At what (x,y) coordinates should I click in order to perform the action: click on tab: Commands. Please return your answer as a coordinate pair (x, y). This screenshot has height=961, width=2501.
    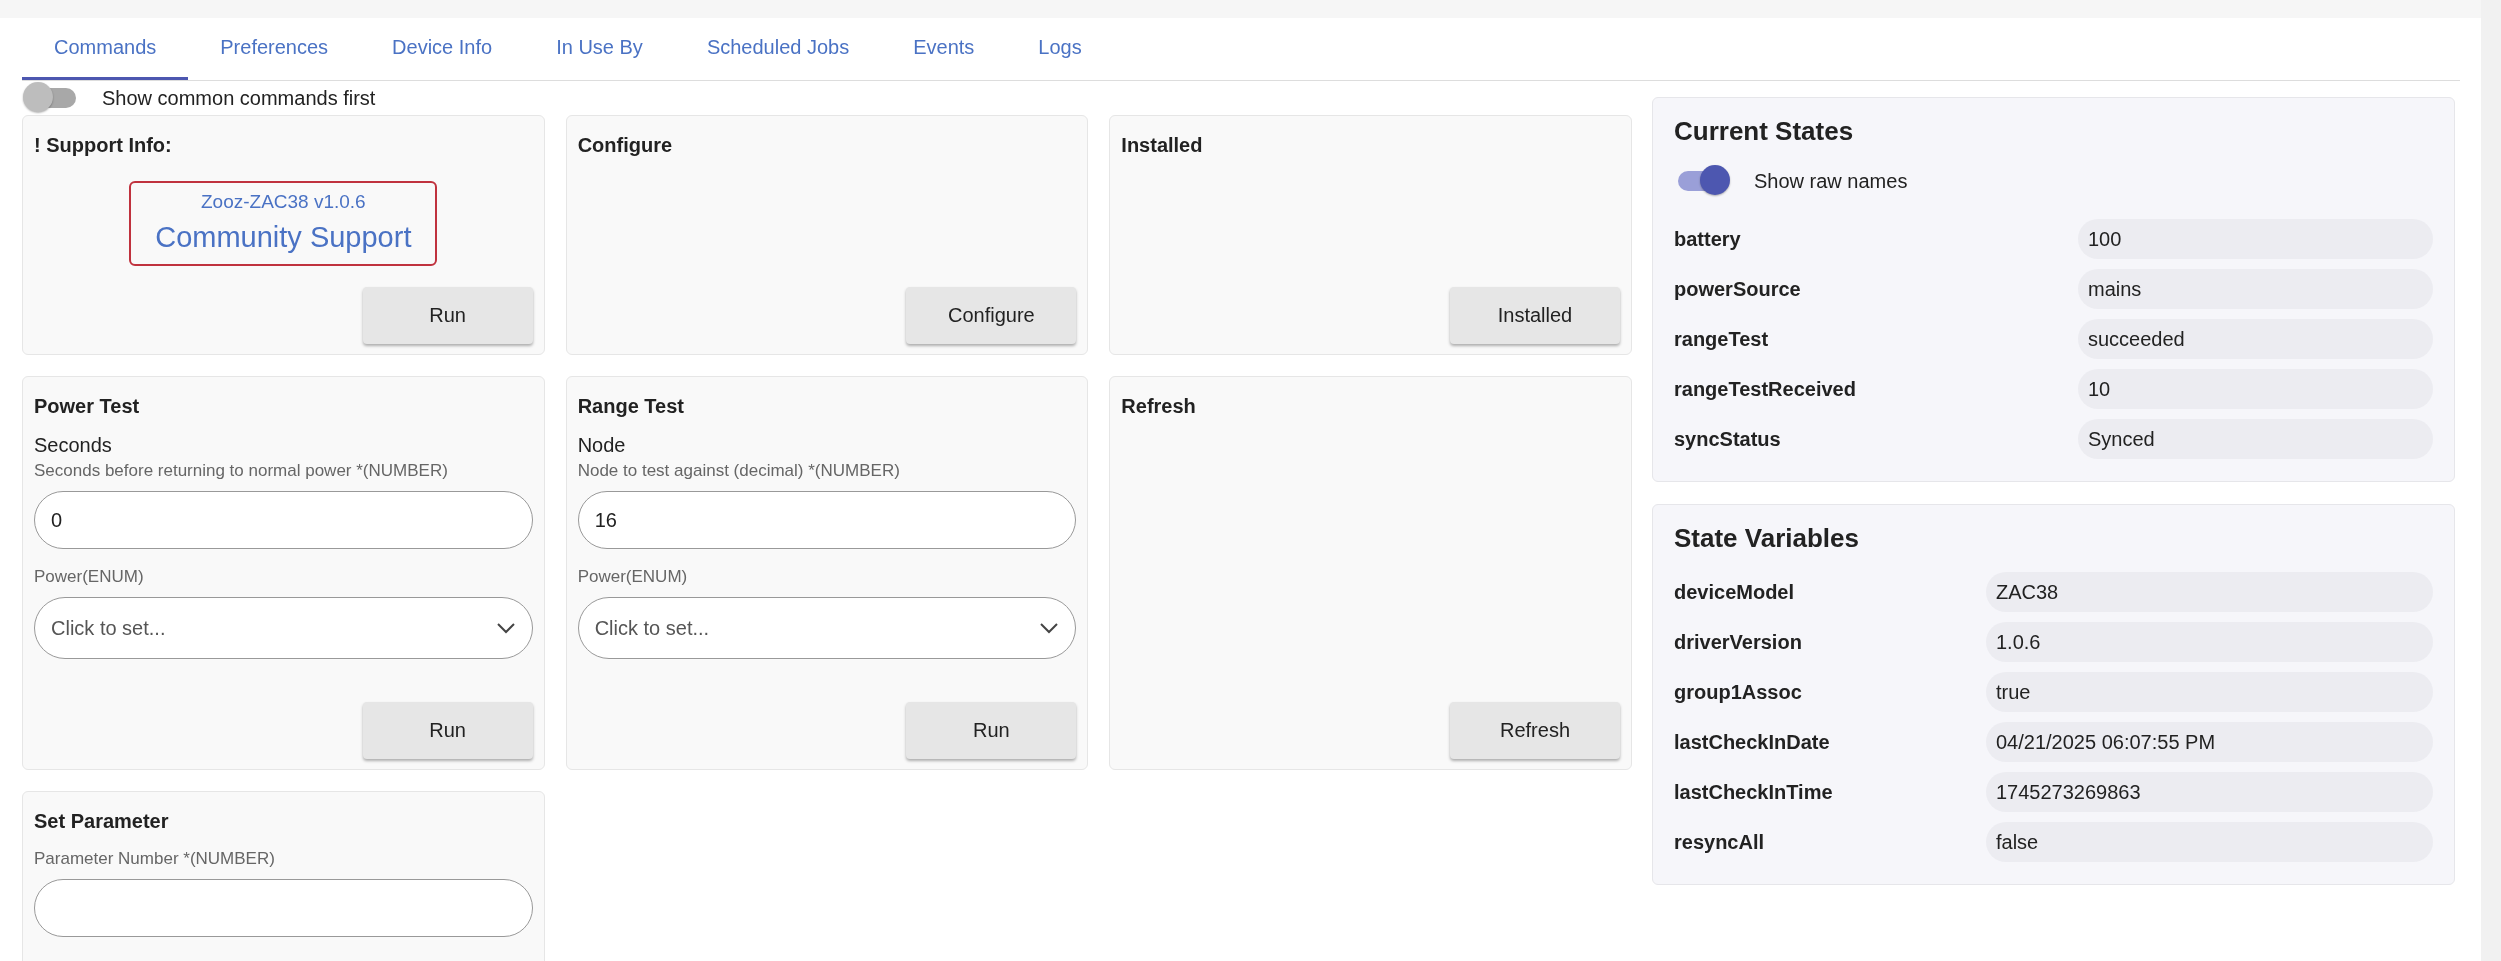
    Looking at the image, I should click on (105, 49).